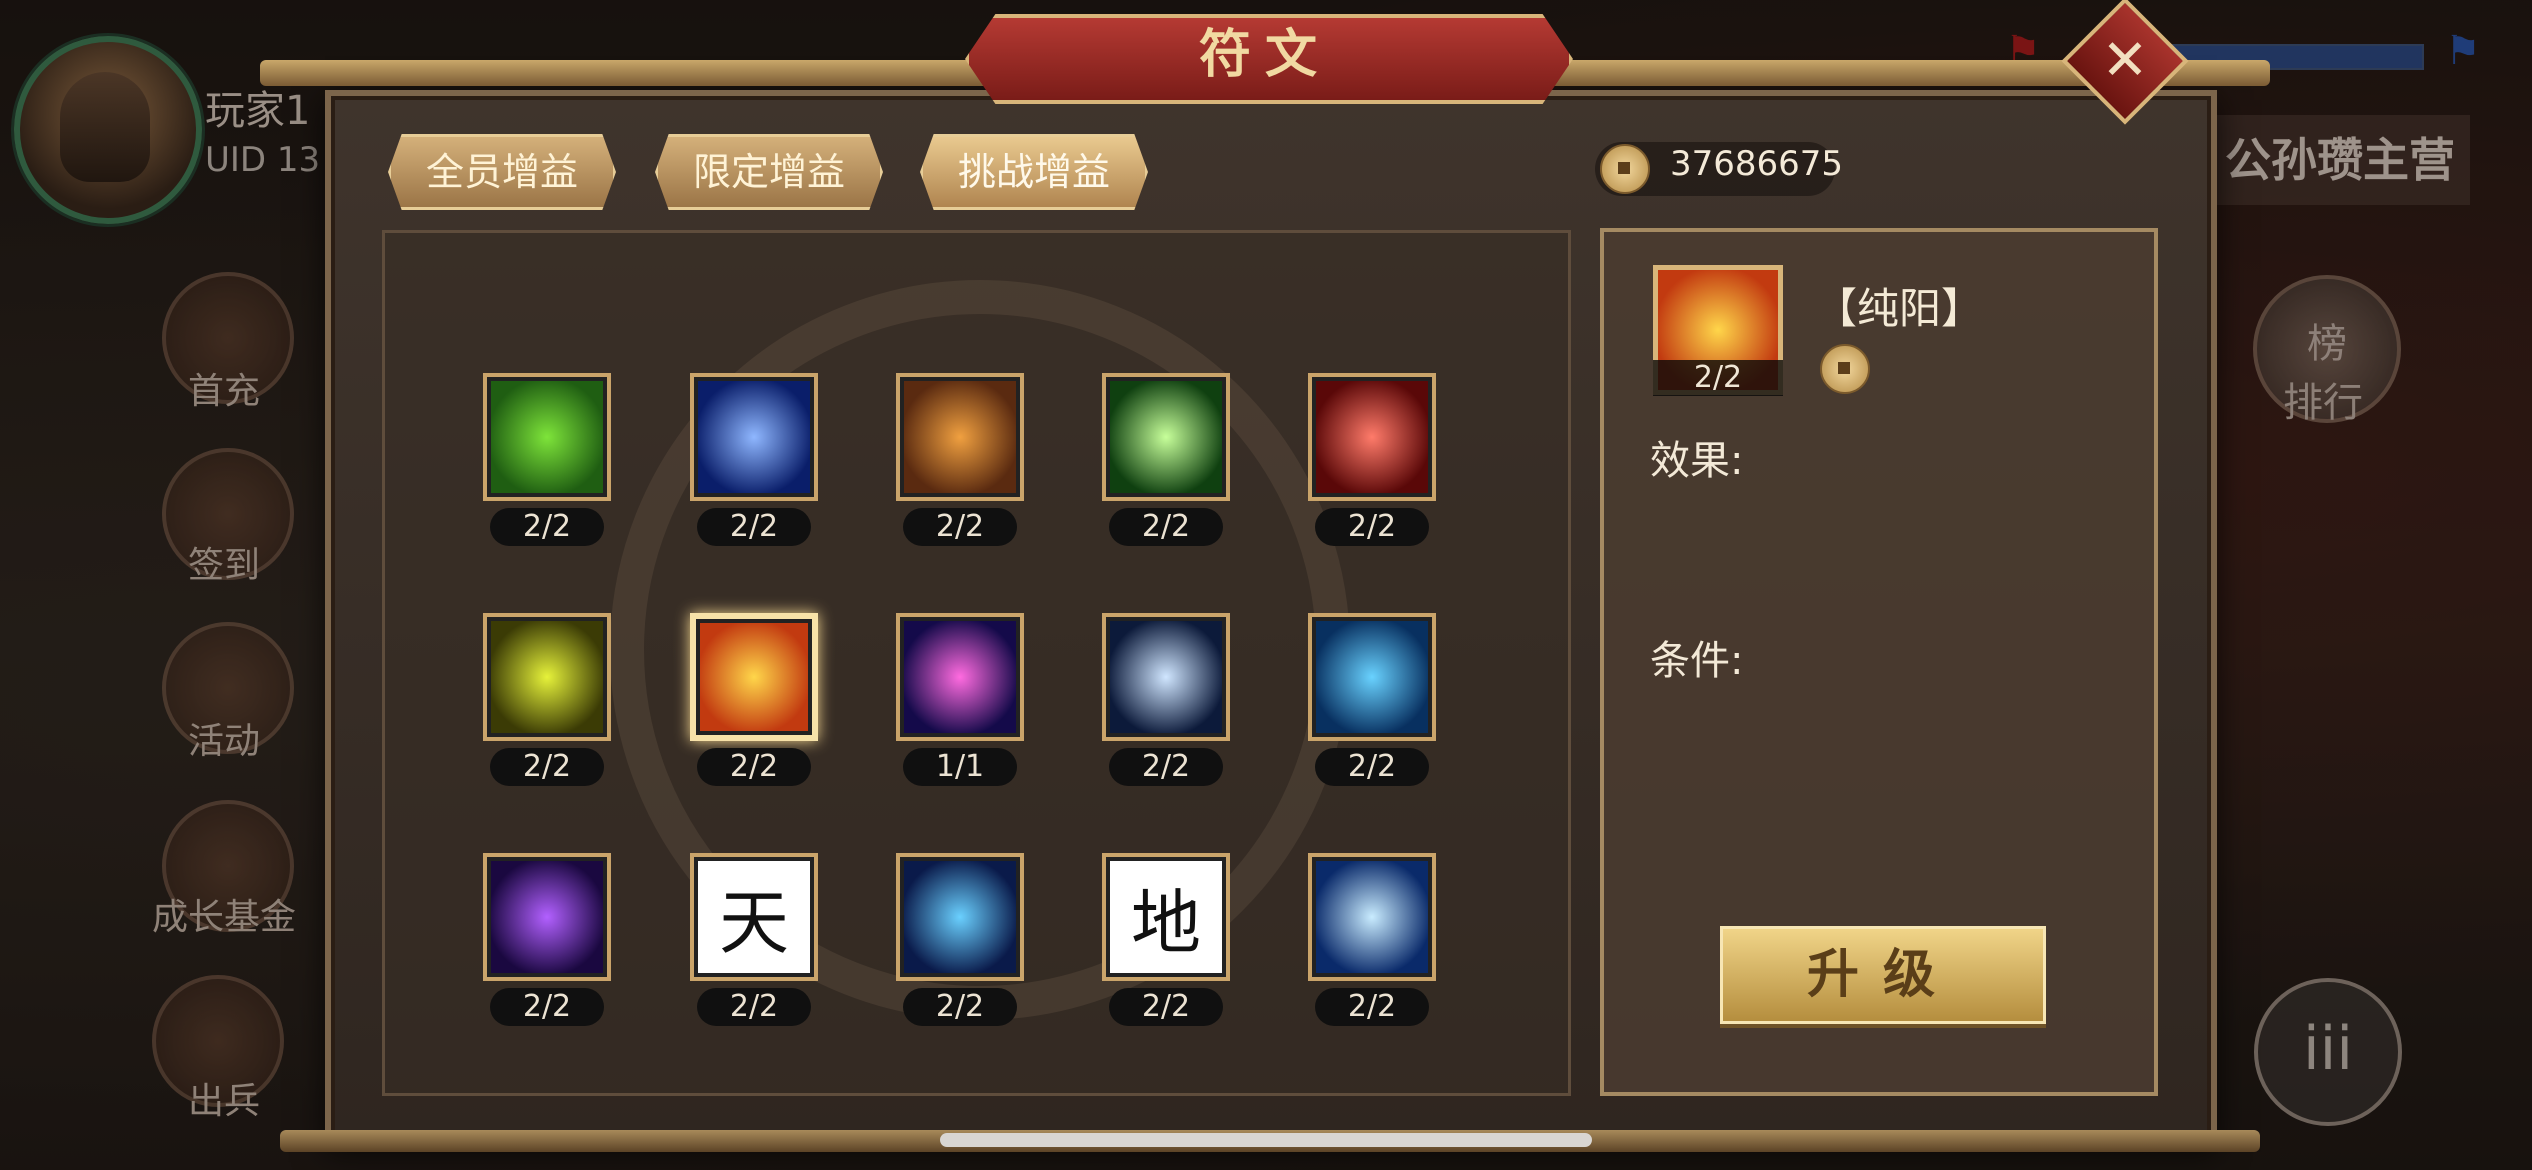  I want to click on ranking-label: 排行, so click(2323, 403).